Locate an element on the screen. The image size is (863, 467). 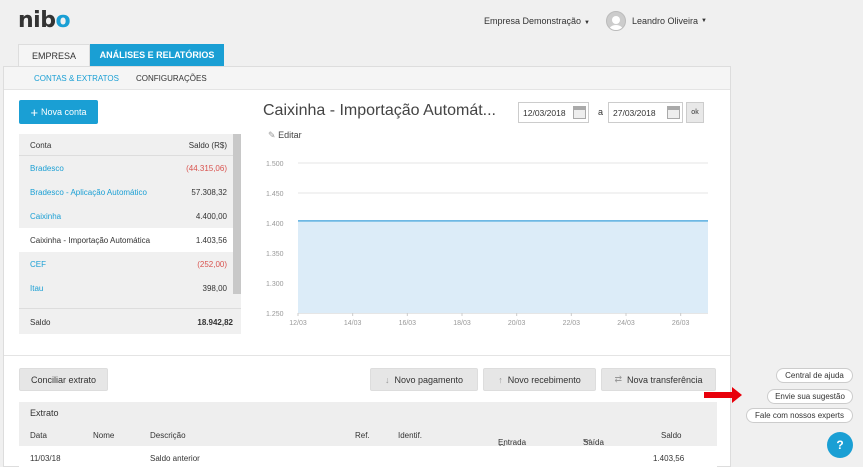
x-tick-label: 12/03 is located at coordinates (298, 323).